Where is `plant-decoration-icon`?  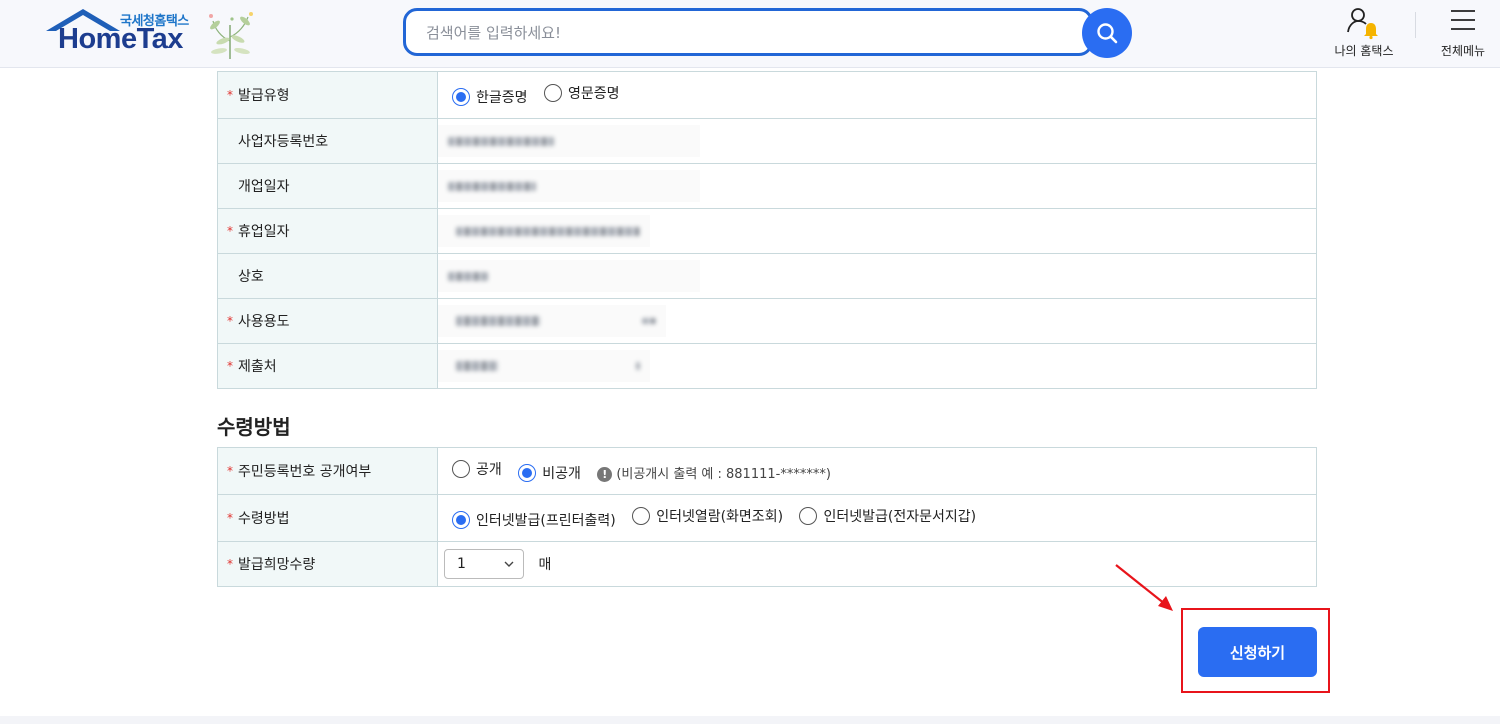 plant-decoration-icon is located at coordinates (231, 35).